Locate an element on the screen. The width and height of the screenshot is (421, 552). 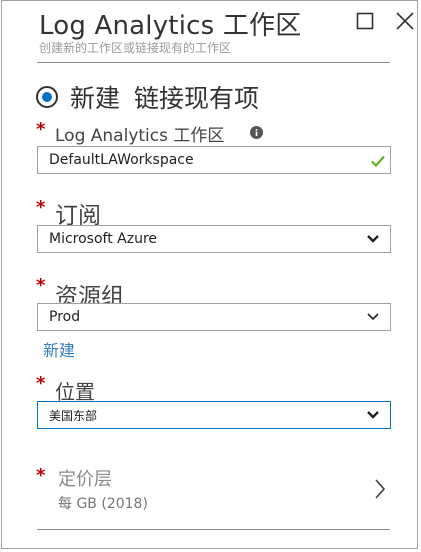
close-icon is located at coordinates (405, 21).